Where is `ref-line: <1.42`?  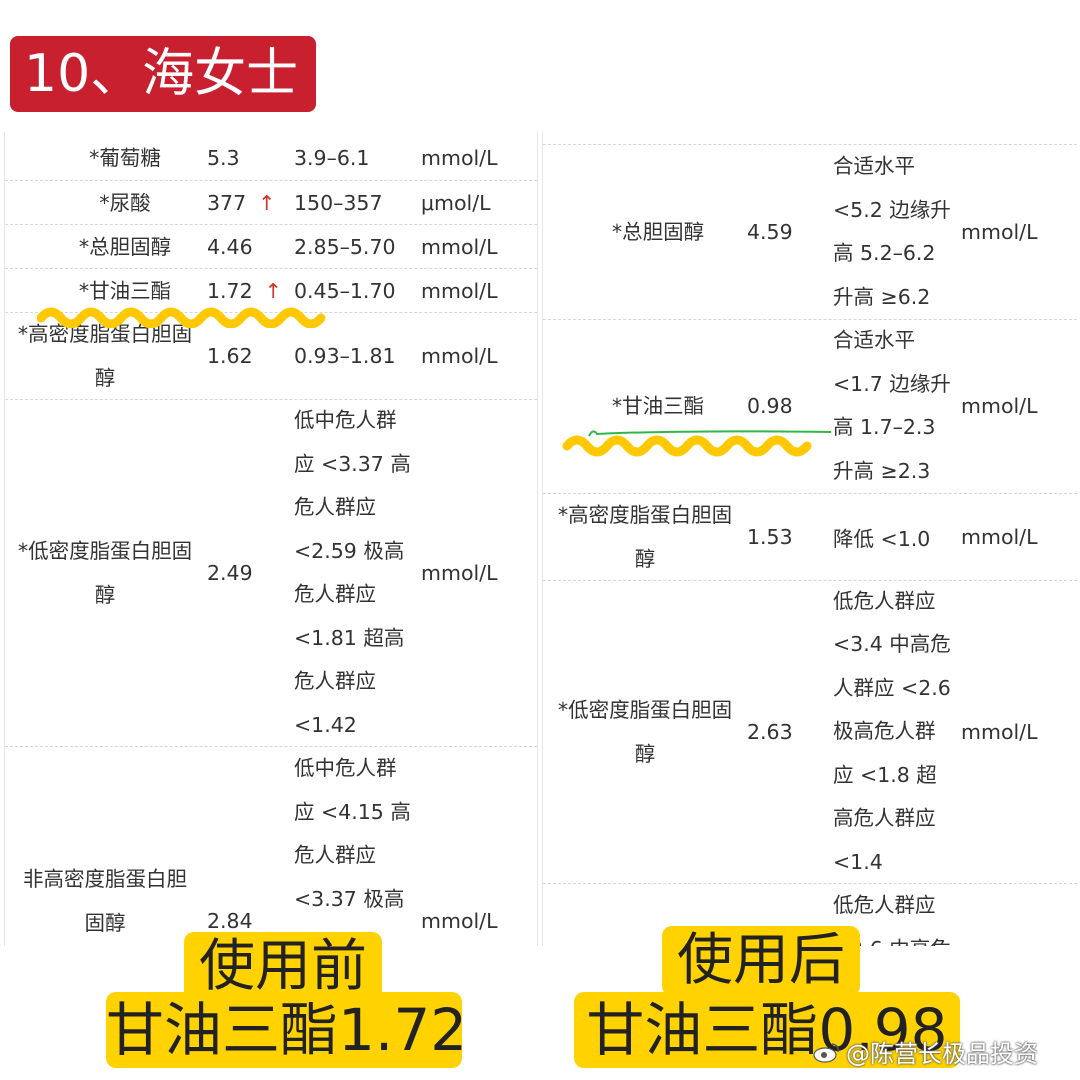
ref-line: <1.42 is located at coordinates (325, 724).